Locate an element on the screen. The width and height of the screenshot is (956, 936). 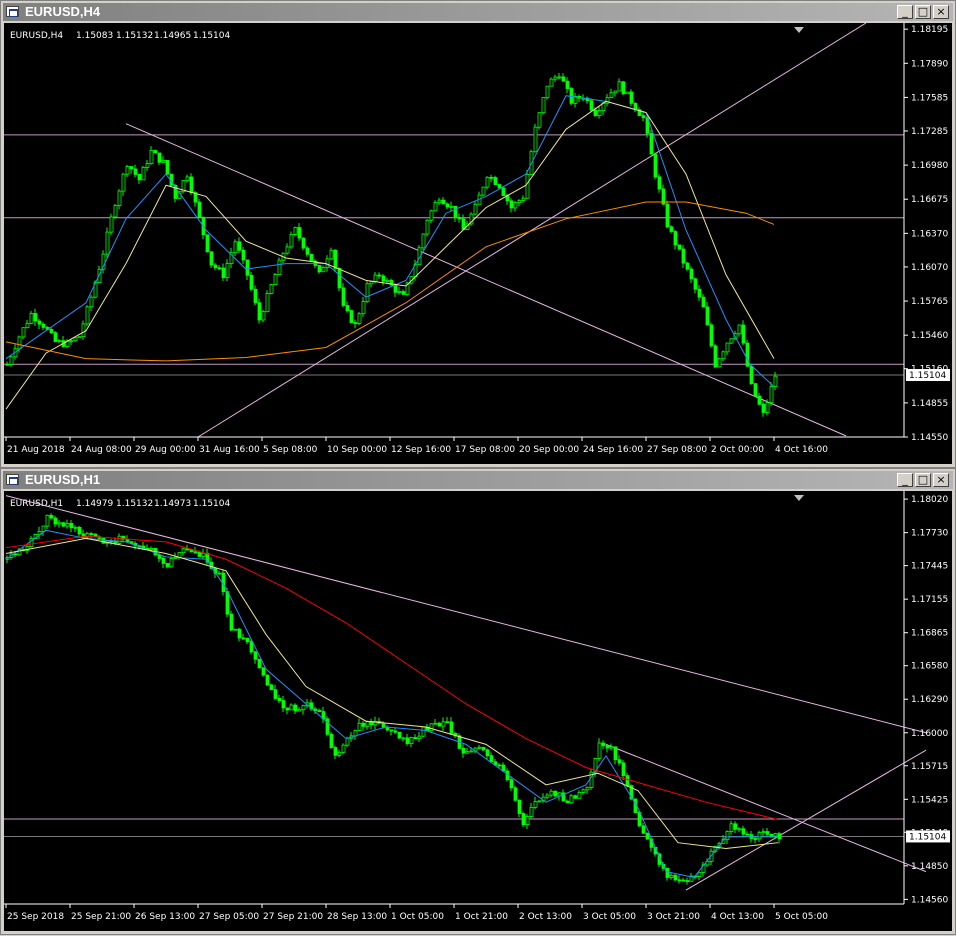
time-tick-label: 2 Oct 13:00 is located at coordinates (545, 917).